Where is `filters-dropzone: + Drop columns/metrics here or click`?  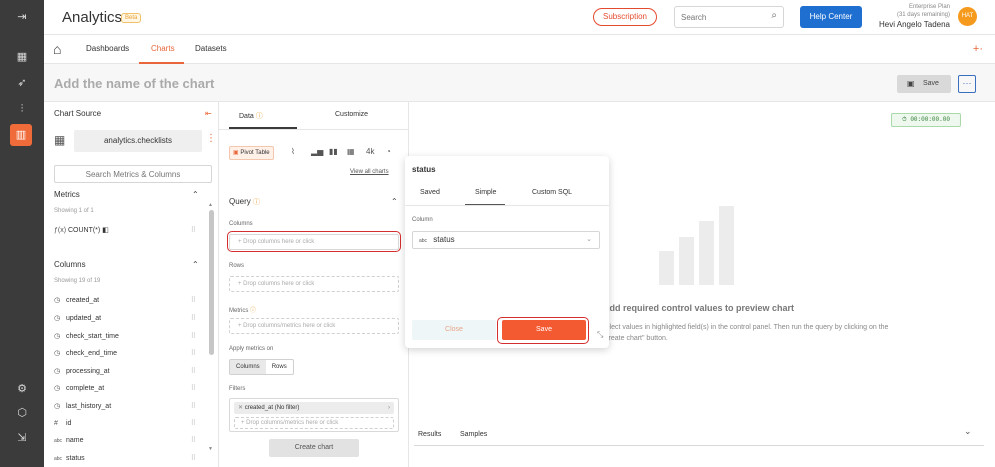
filters-dropzone: + Drop columns/metrics here or click is located at coordinates (314, 423).